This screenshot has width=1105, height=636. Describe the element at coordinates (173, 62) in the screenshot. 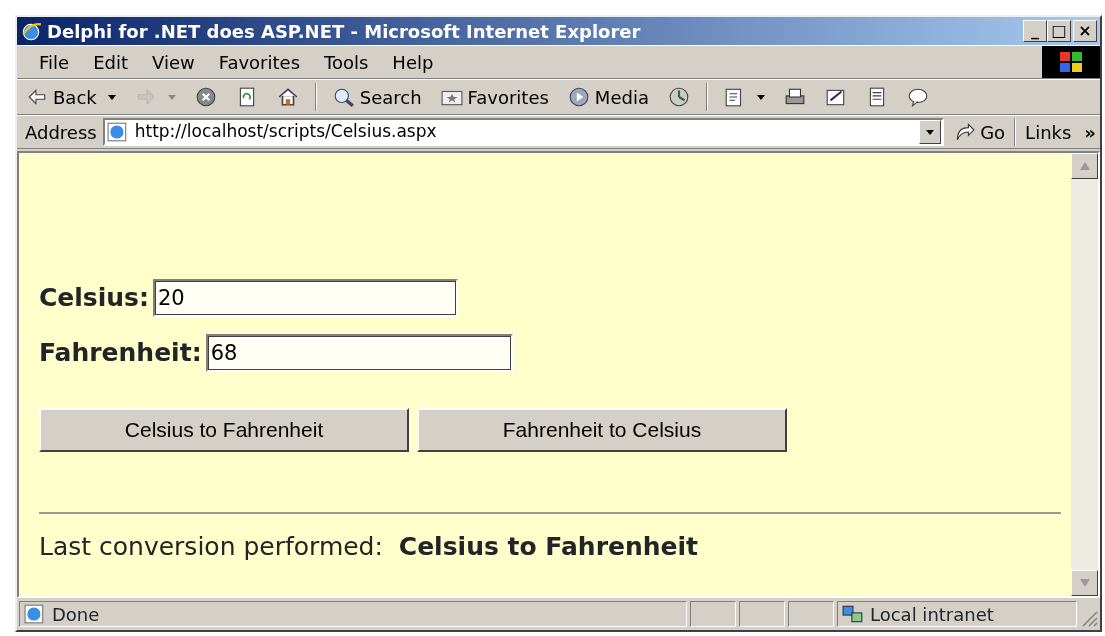

I see `menu-item: View` at that location.